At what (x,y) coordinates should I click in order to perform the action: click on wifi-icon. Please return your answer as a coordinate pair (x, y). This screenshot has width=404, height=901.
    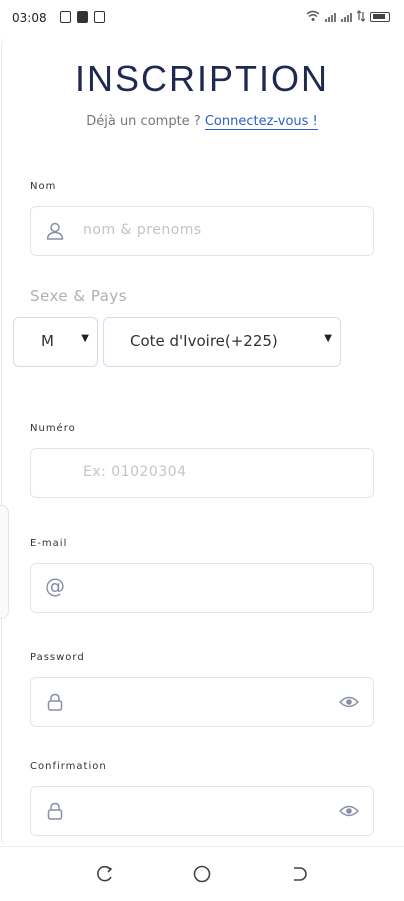
    Looking at the image, I should click on (313, 15).